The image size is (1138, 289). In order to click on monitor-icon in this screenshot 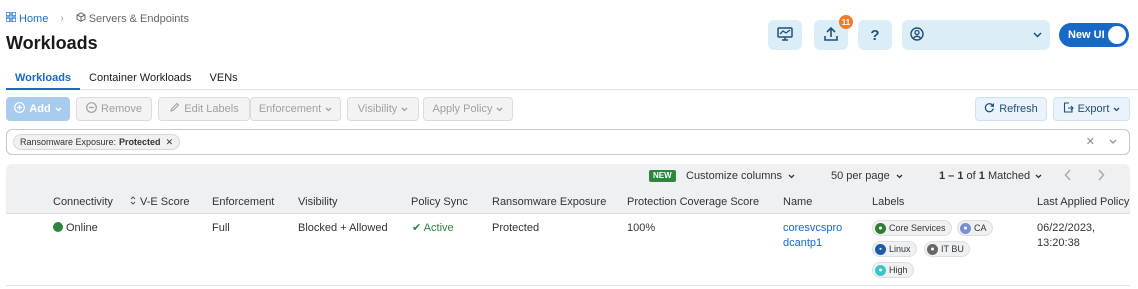, I will do `click(785, 35)`.